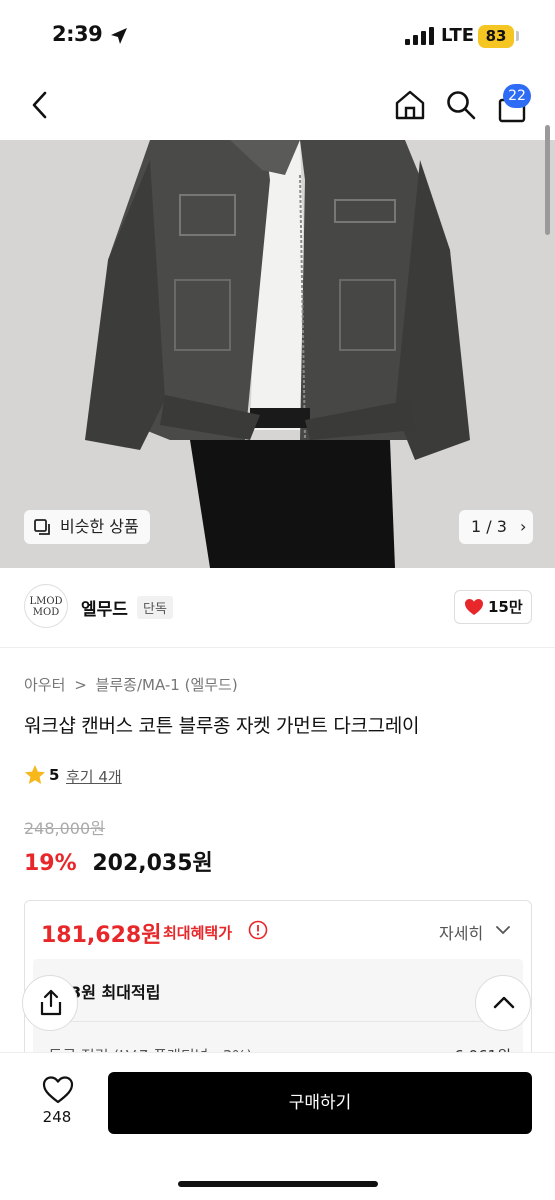  I want to click on status-time: 2:39, so click(77, 34).